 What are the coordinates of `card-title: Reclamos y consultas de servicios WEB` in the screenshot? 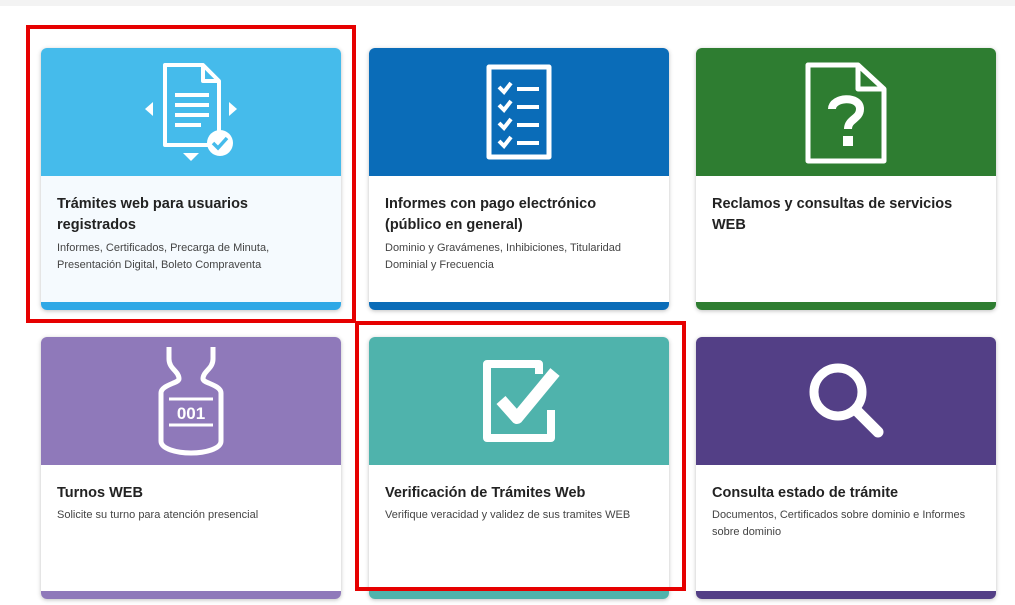 It's located at (832, 214).